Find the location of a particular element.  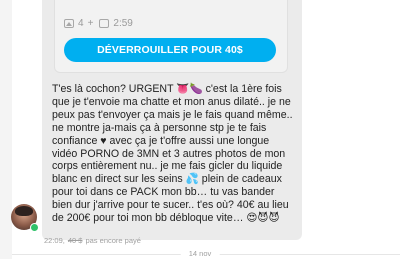

message-time: 22:09, is located at coordinates (54, 240).